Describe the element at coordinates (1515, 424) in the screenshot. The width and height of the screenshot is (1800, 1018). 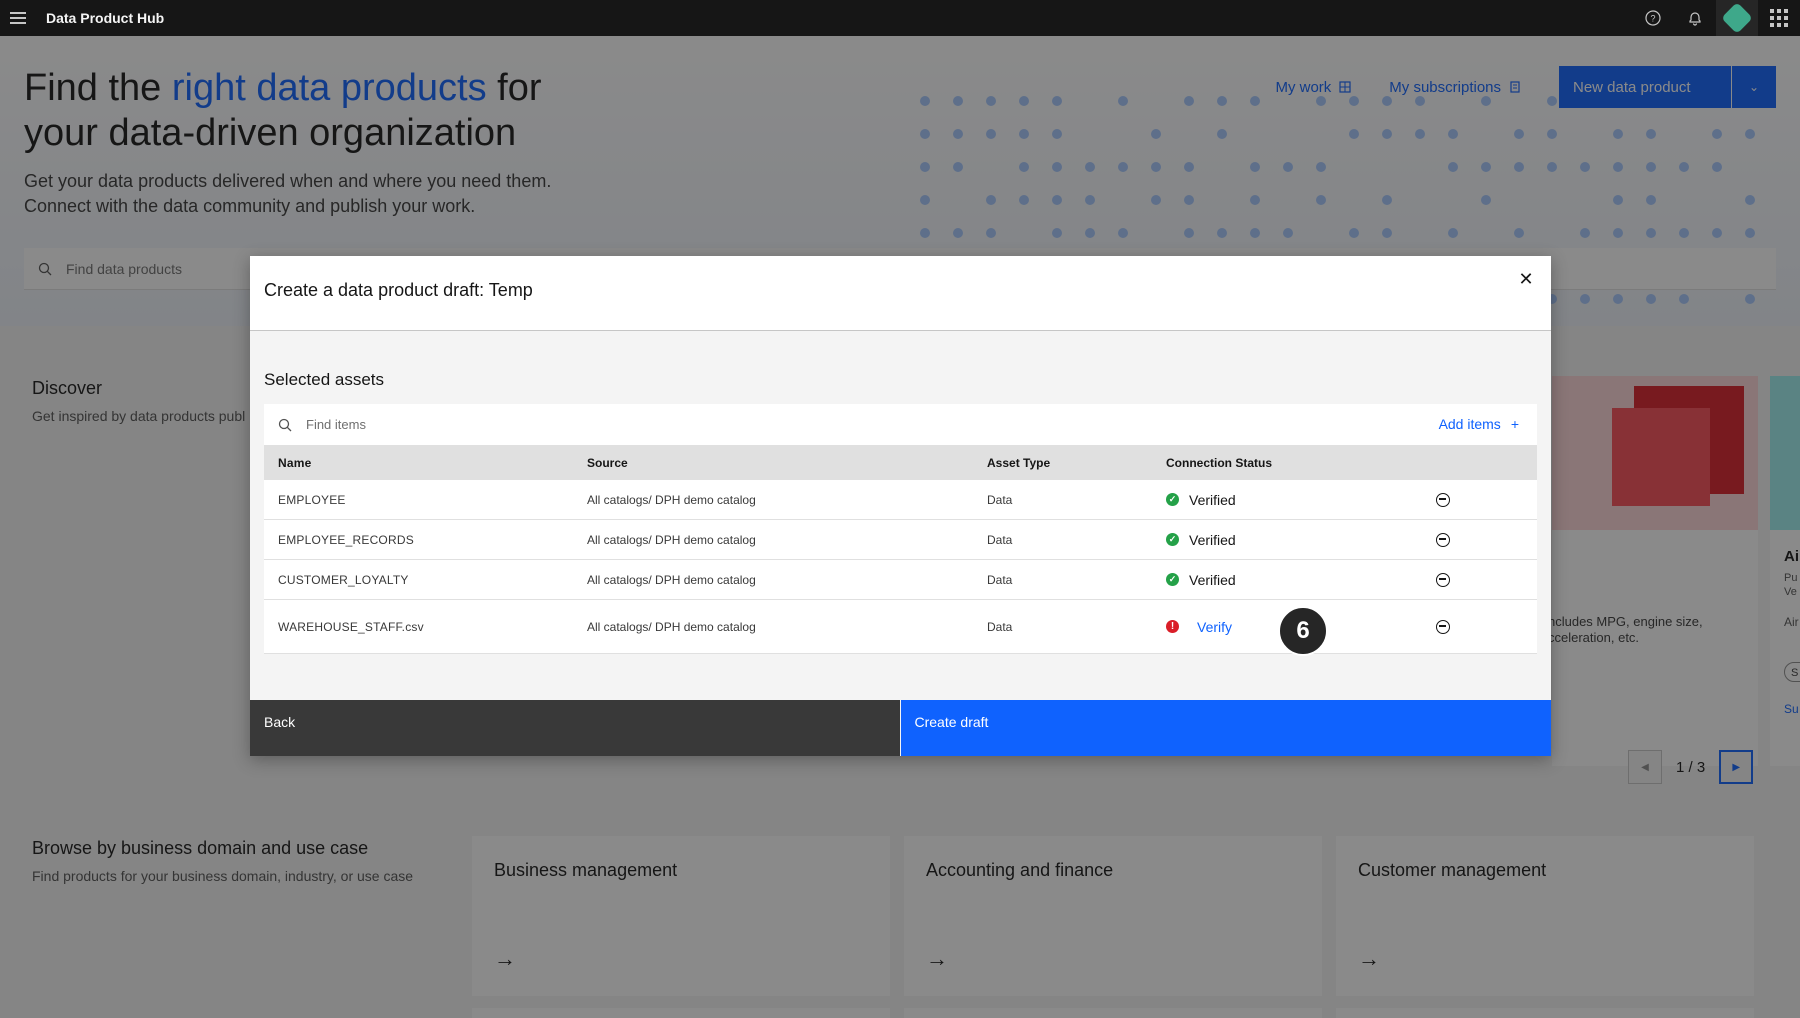
I see `plus-icon: +` at that location.